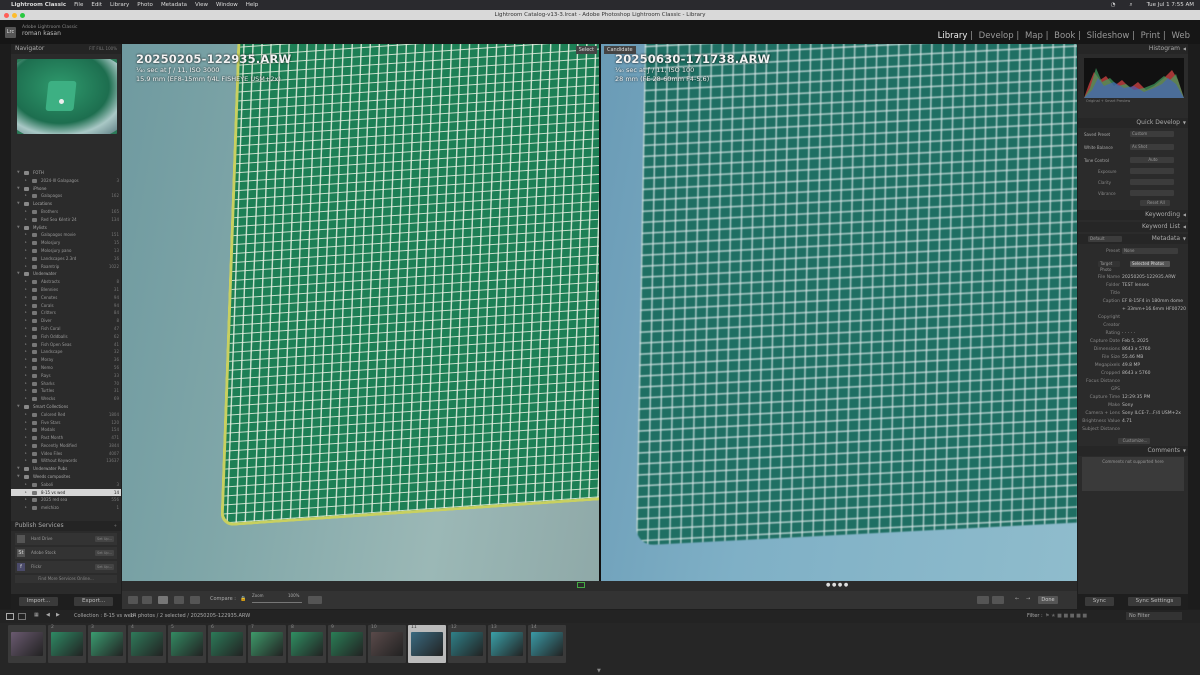 The image size is (1200, 675). I want to click on collection-item: ▸ 2024-III Galapagos 3, so click(66, 181).